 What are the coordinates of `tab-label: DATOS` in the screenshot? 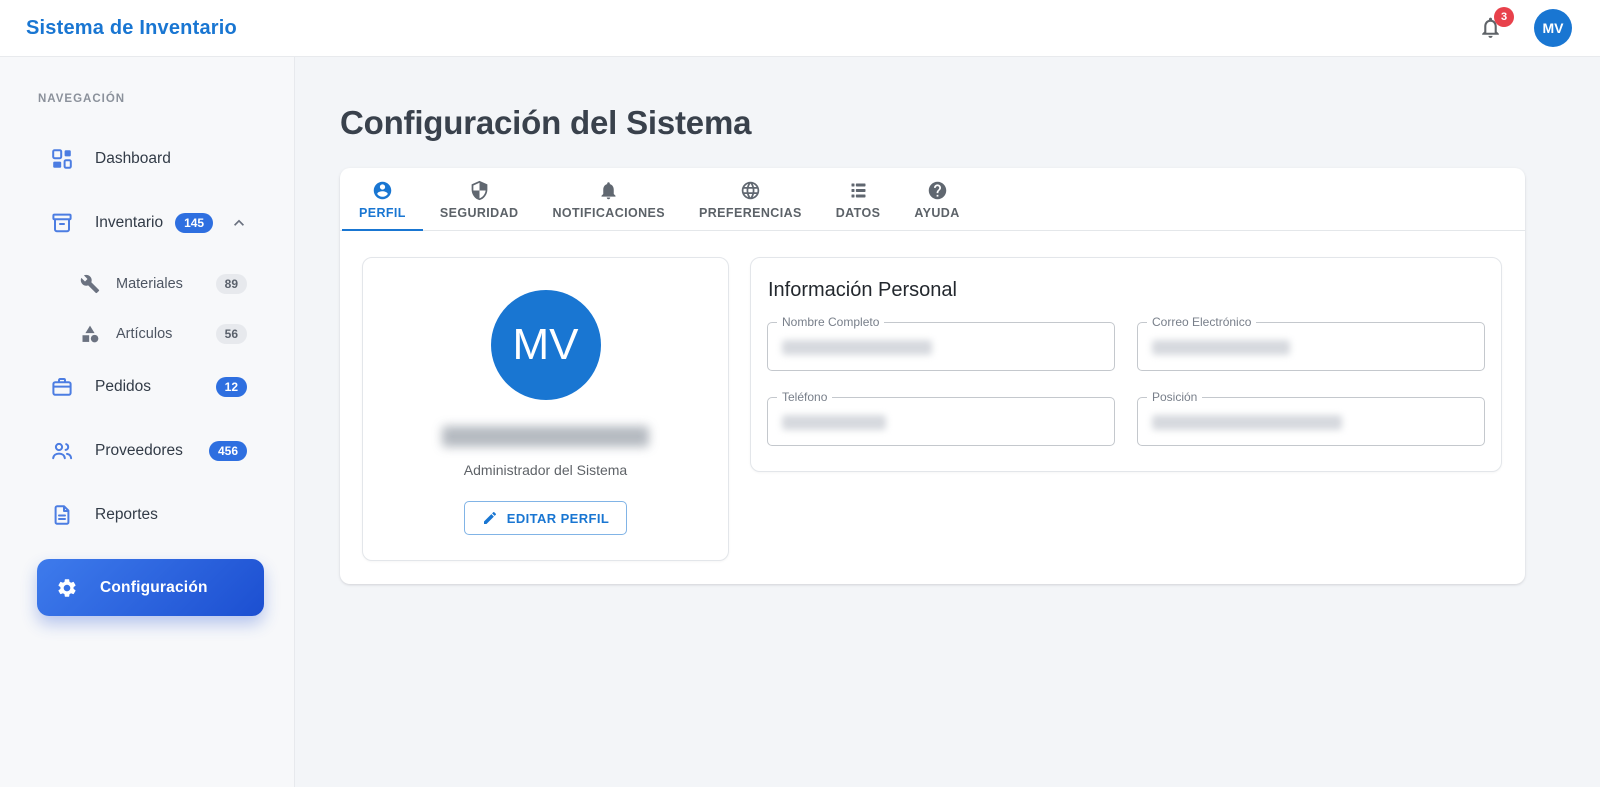 It's located at (858, 212).